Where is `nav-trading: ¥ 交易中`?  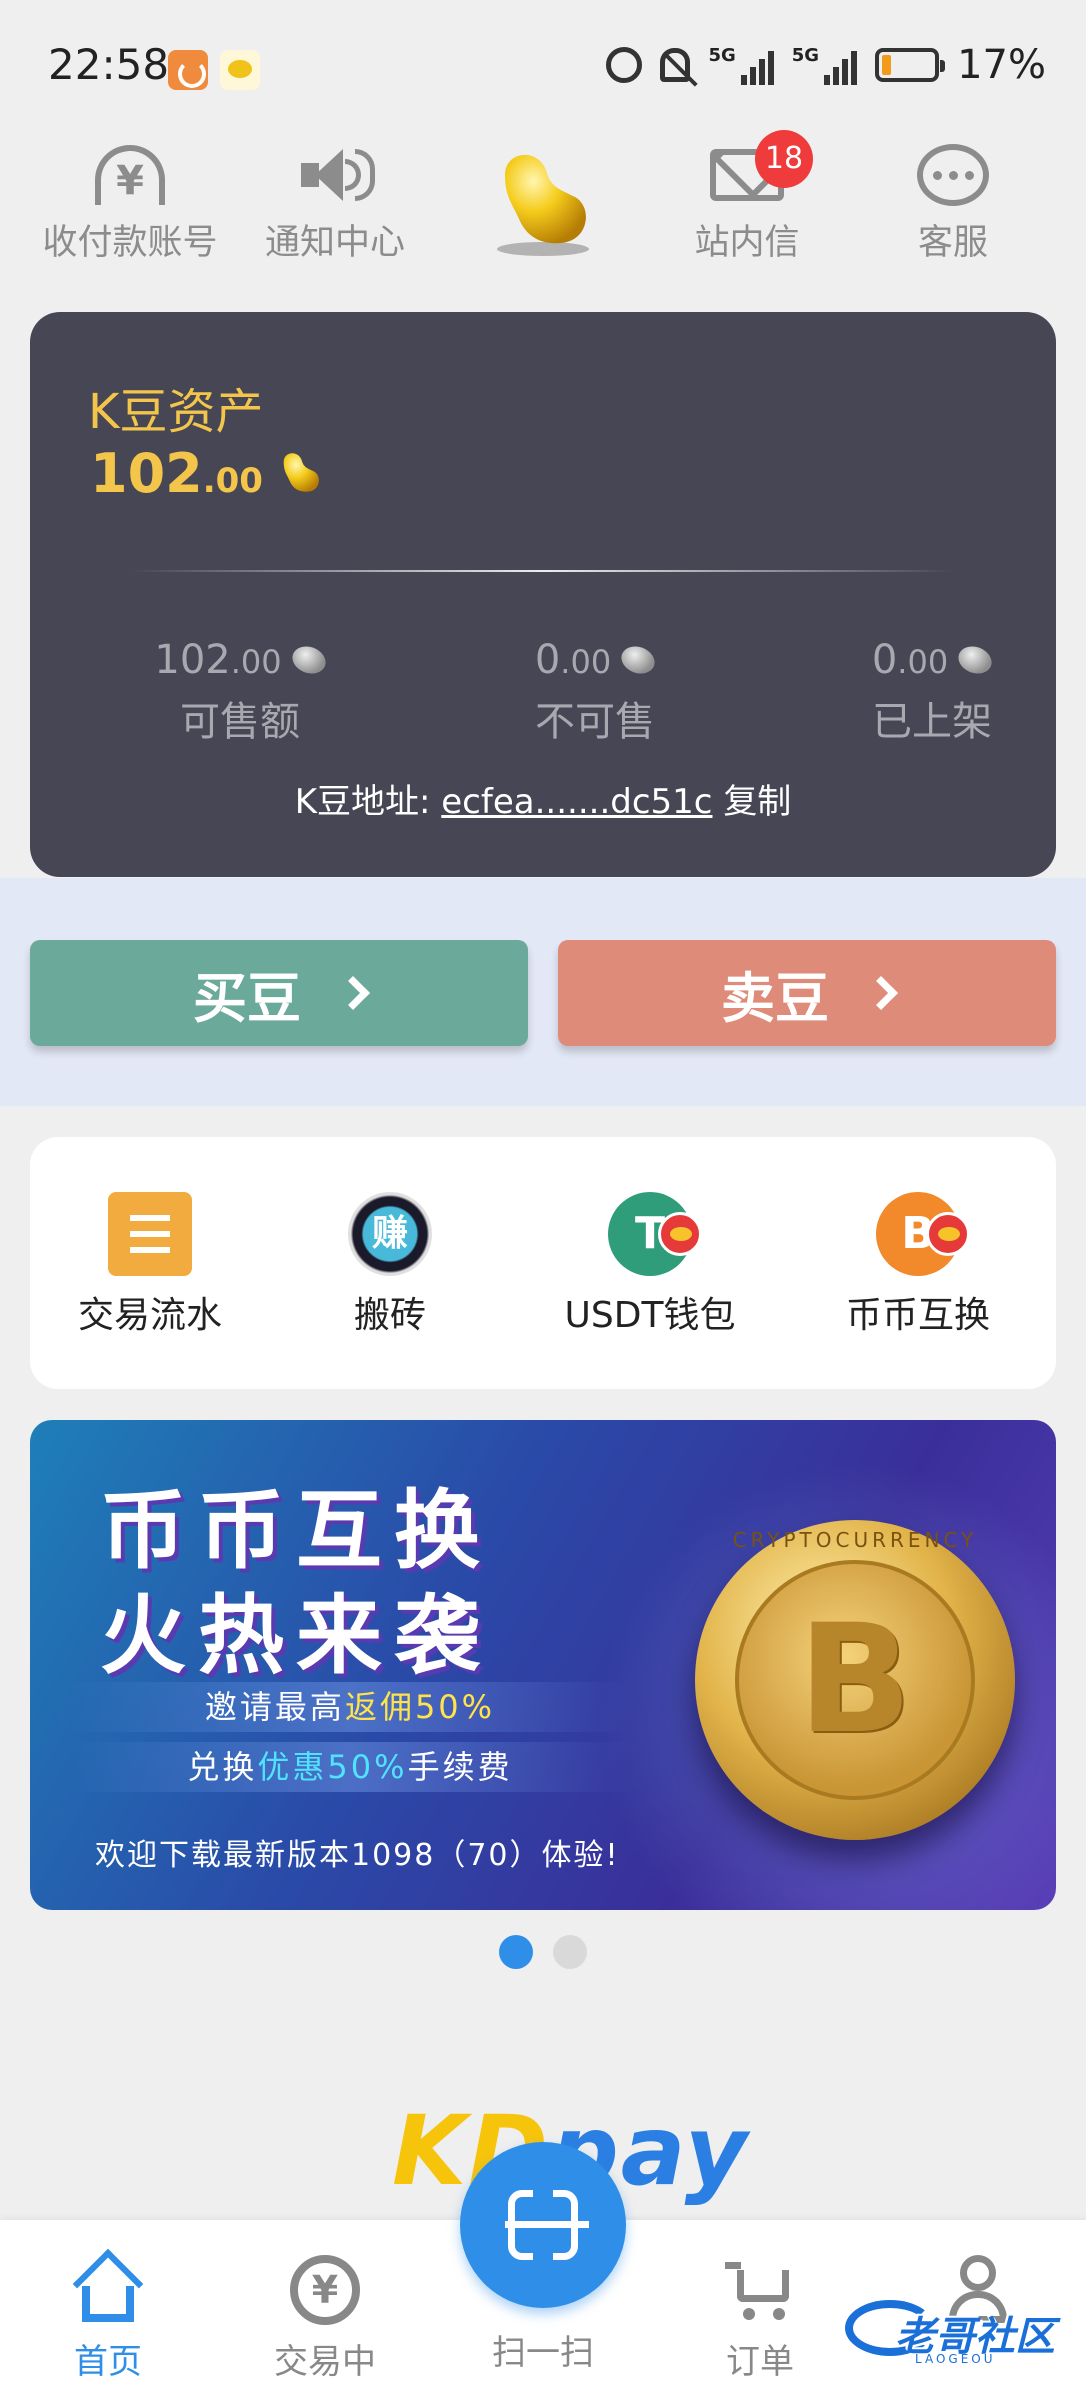
nav-trading: ¥ 交易中 is located at coordinates (325, 2316).